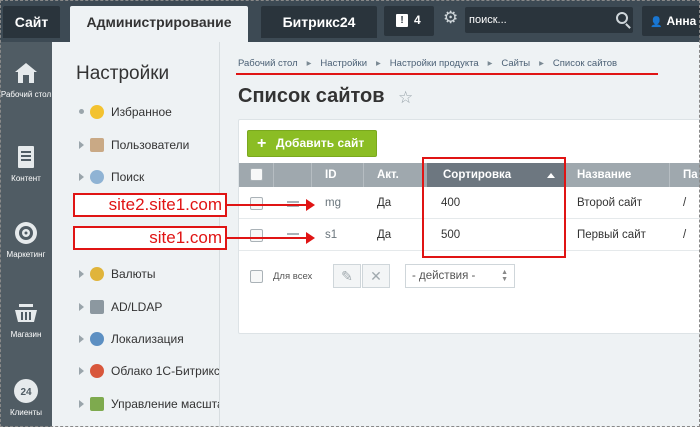 The height and width of the screenshot is (427, 700). I want to click on svg-text: 24, so click(26, 392).